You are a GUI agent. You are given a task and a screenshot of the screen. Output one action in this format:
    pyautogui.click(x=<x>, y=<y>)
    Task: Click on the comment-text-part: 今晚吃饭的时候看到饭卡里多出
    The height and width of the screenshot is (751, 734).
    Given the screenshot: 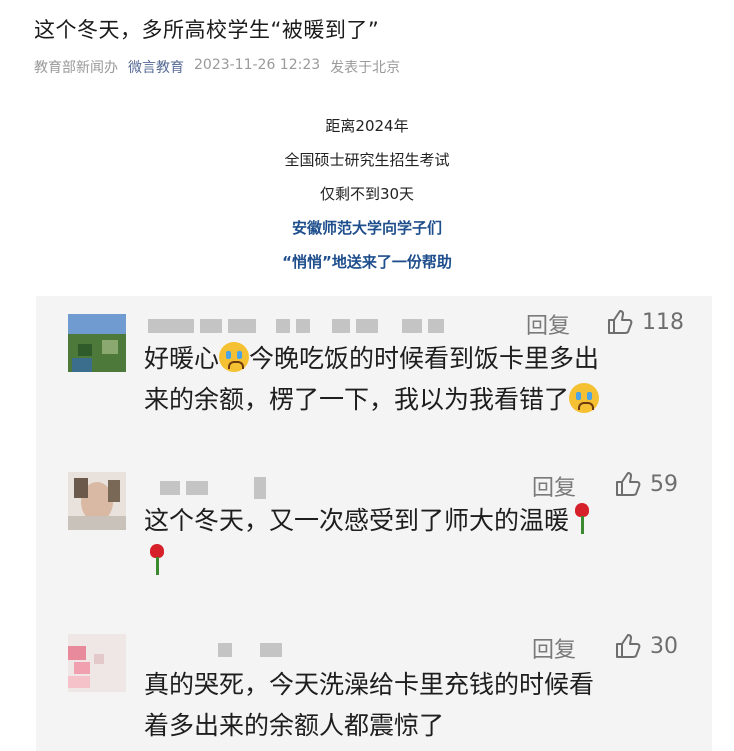 What is the action you would take?
    pyautogui.click(x=424, y=358)
    